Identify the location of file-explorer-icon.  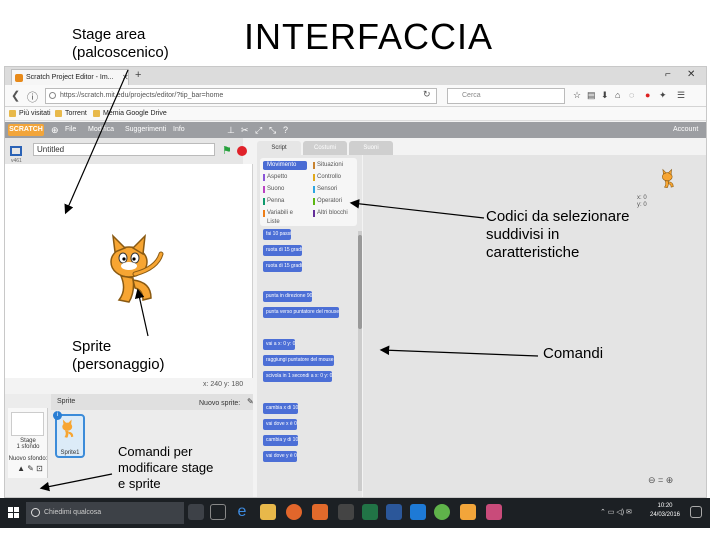
(268, 512).